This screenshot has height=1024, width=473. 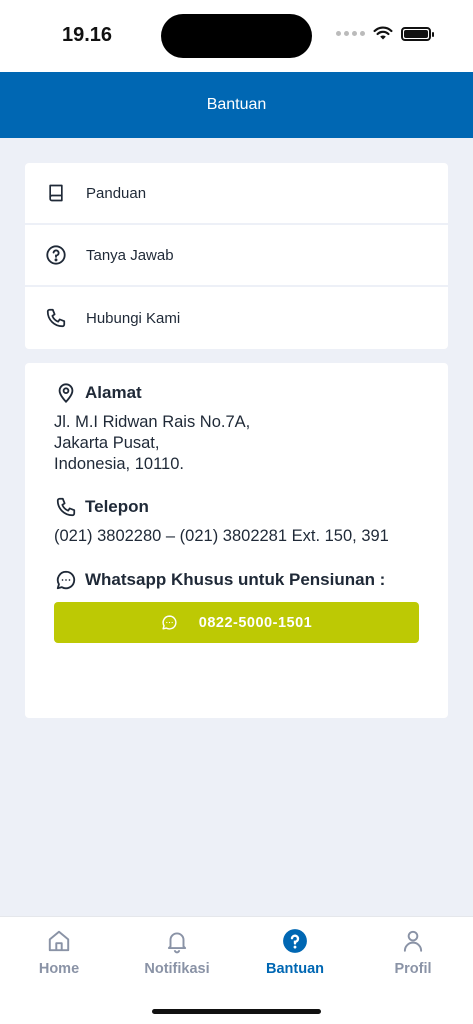 What do you see at coordinates (413, 969) in the screenshot?
I see `nav-label: Profil` at bounding box center [413, 969].